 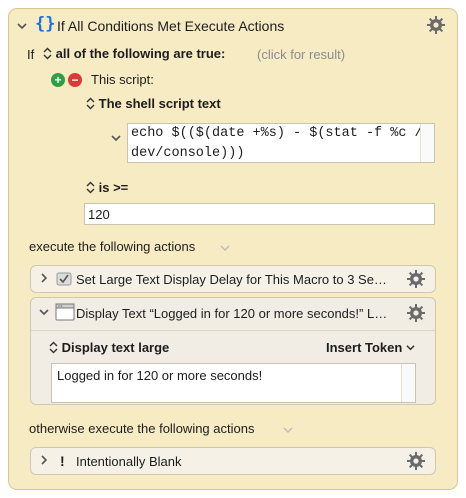 I want to click on add-condition-button: +, so click(x=58, y=80).